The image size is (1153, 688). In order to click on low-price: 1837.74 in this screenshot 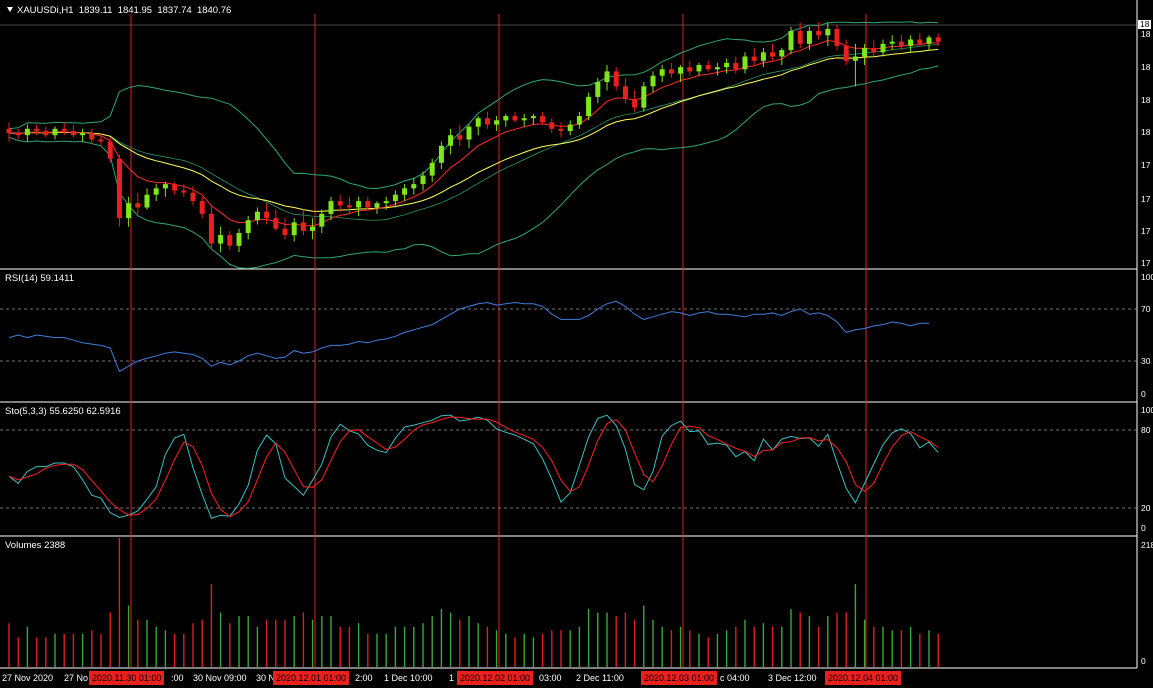, I will do `click(174, 10)`.